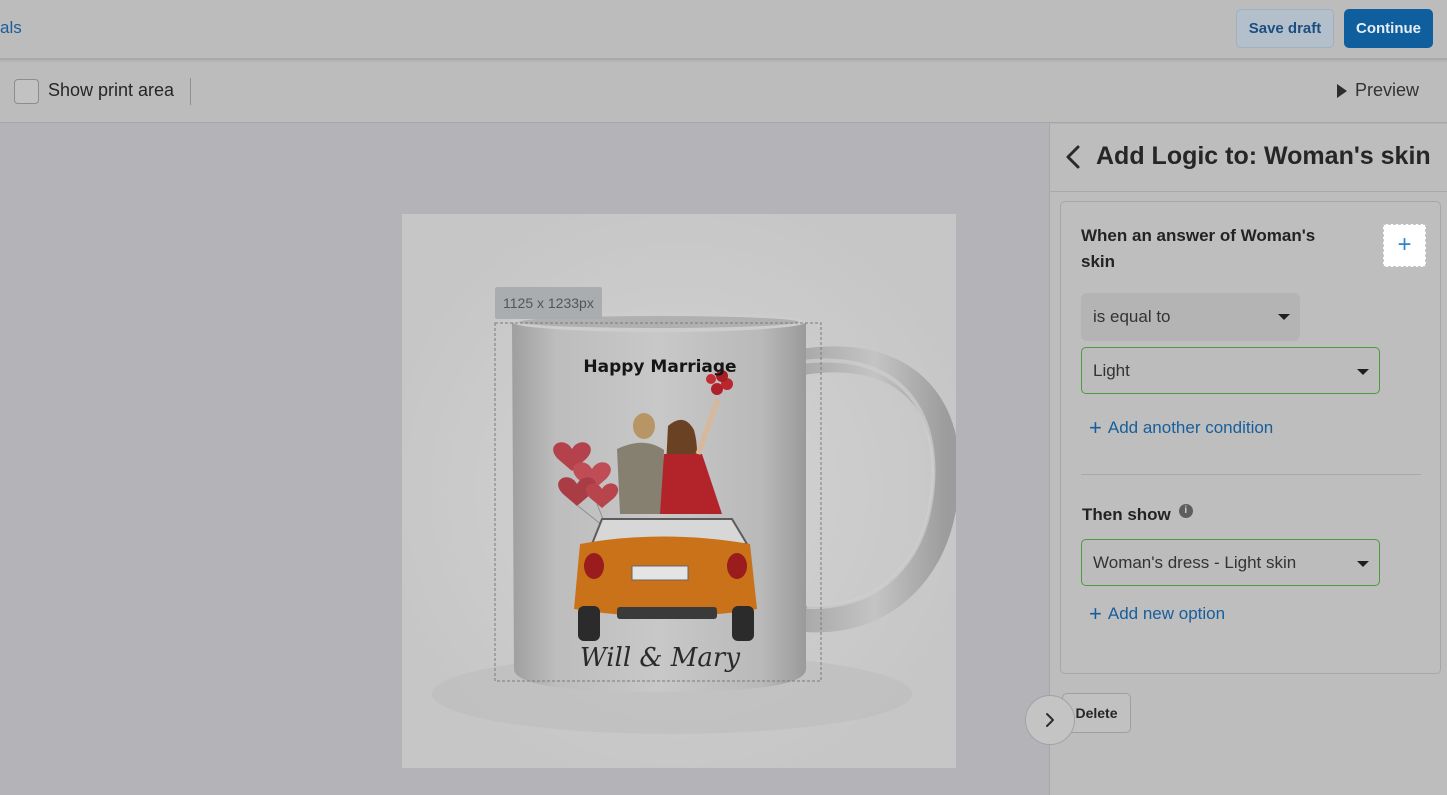 The width and height of the screenshot is (1447, 795). I want to click on collapse-panel-button, so click(1050, 720).